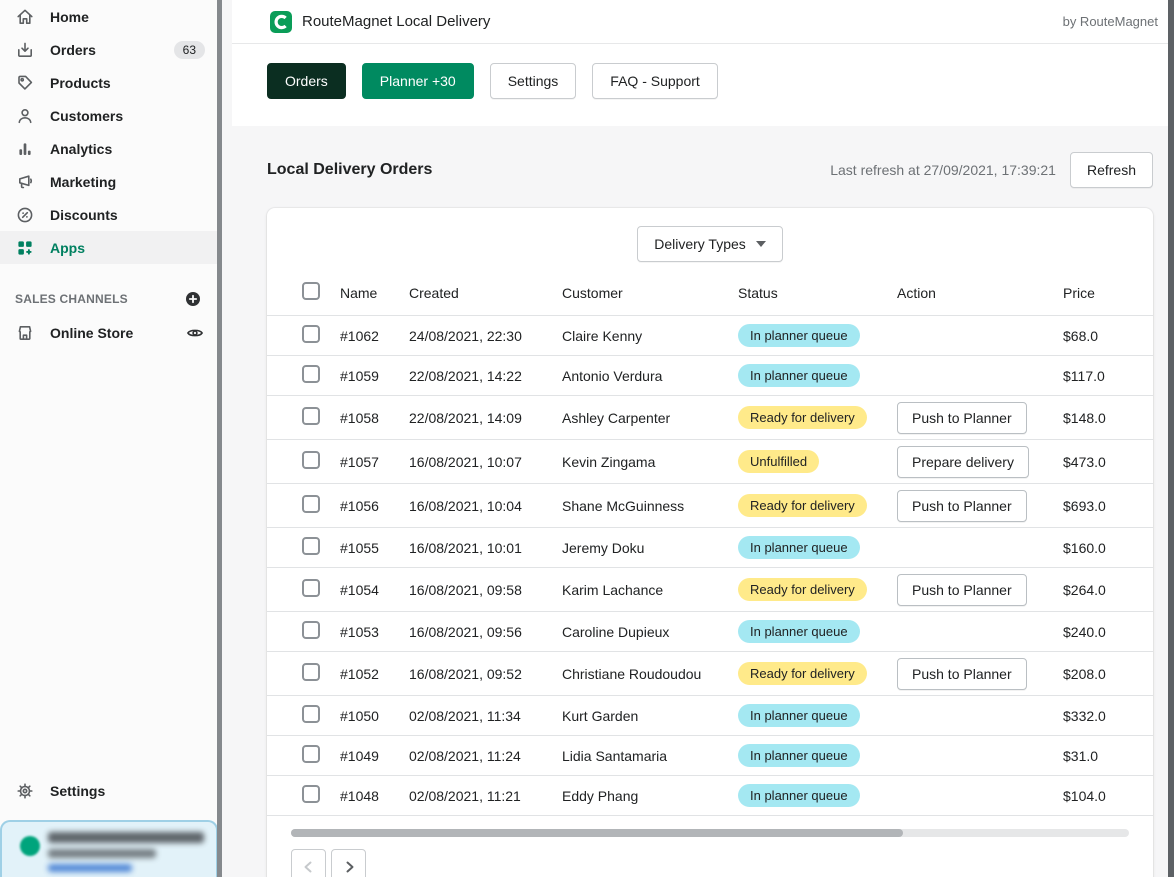 The image size is (1174, 877). Describe the element at coordinates (219, 438) in the screenshot. I see `sidebar-scrollbar` at that location.